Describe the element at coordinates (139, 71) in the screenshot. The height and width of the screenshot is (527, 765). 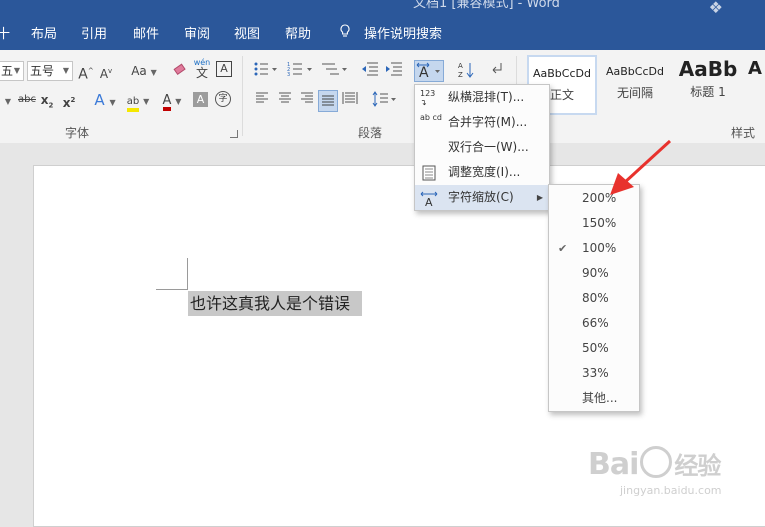
I see `change-case-label: Aa` at that location.